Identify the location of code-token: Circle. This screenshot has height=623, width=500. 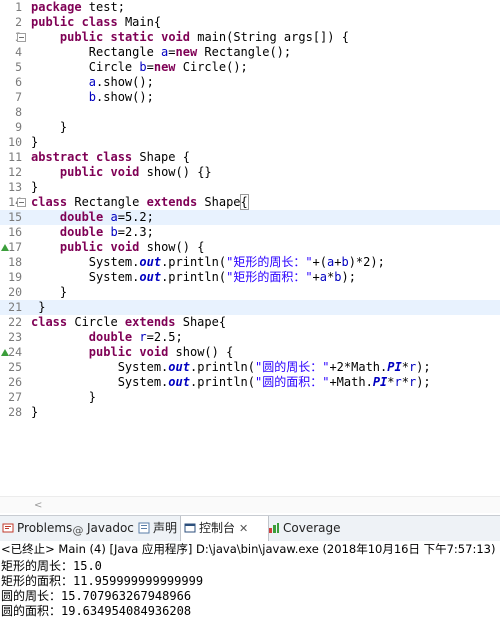
(96, 322).